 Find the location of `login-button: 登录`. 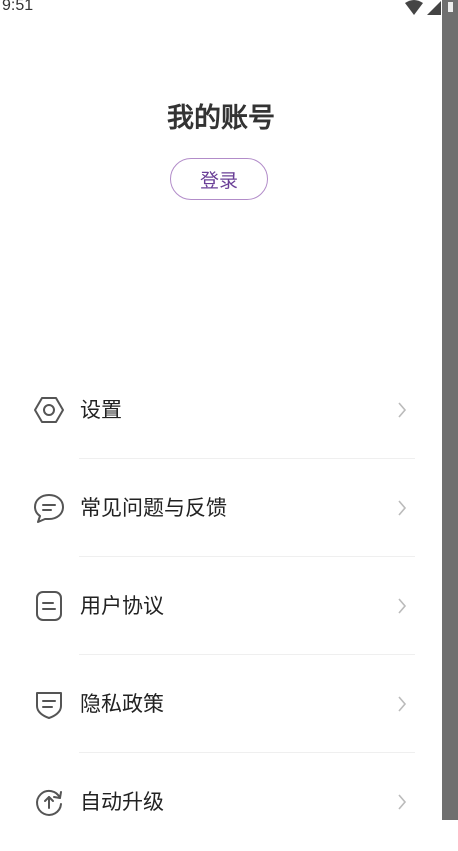

login-button: 登录 is located at coordinates (219, 179).